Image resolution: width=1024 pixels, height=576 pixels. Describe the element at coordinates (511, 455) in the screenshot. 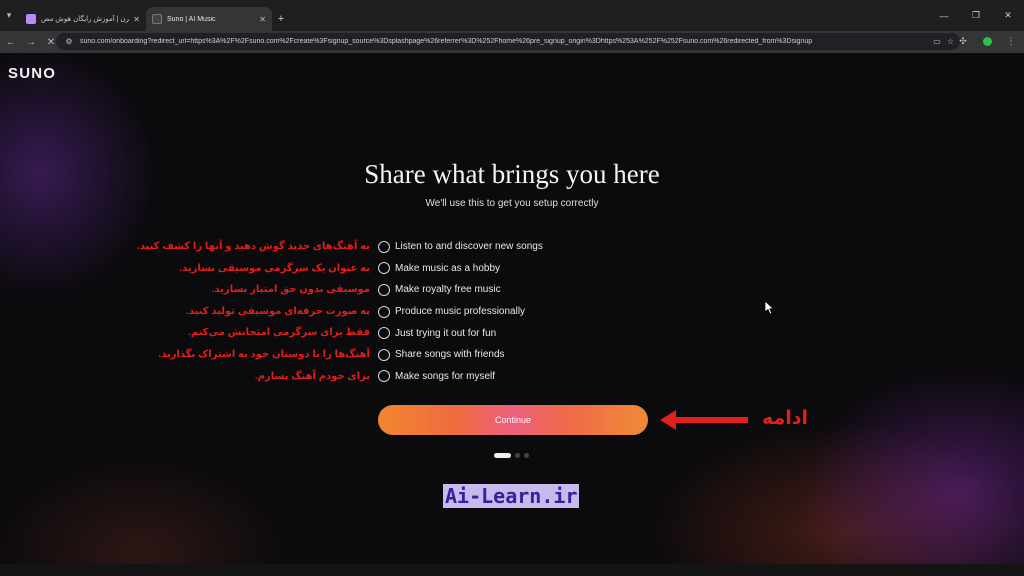

I see `pagination-dots` at that location.